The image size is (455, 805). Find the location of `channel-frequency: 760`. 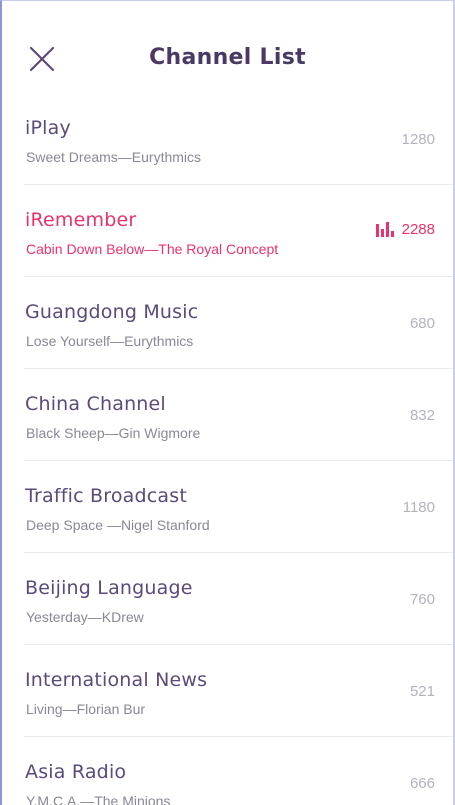

channel-frequency: 760 is located at coordinates (422, 599).